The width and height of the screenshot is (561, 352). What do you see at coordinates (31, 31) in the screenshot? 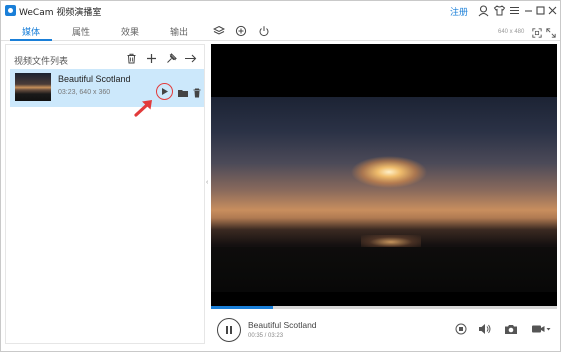
I see `tab-media: 媒体` at bounding box center [31, 31].